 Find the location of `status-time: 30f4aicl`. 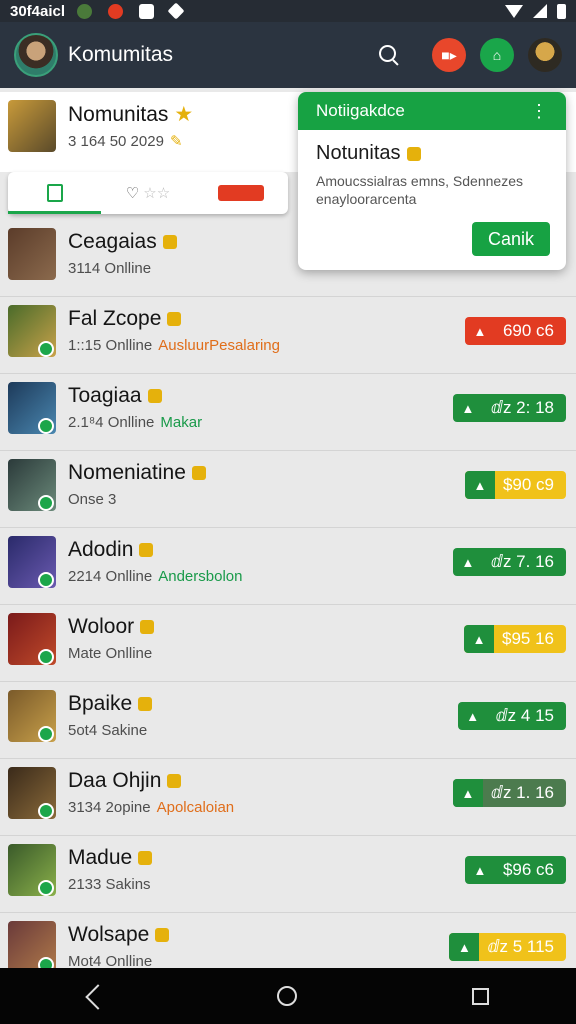

status-time: 30f4aicl is located at coordinates (38, 11).